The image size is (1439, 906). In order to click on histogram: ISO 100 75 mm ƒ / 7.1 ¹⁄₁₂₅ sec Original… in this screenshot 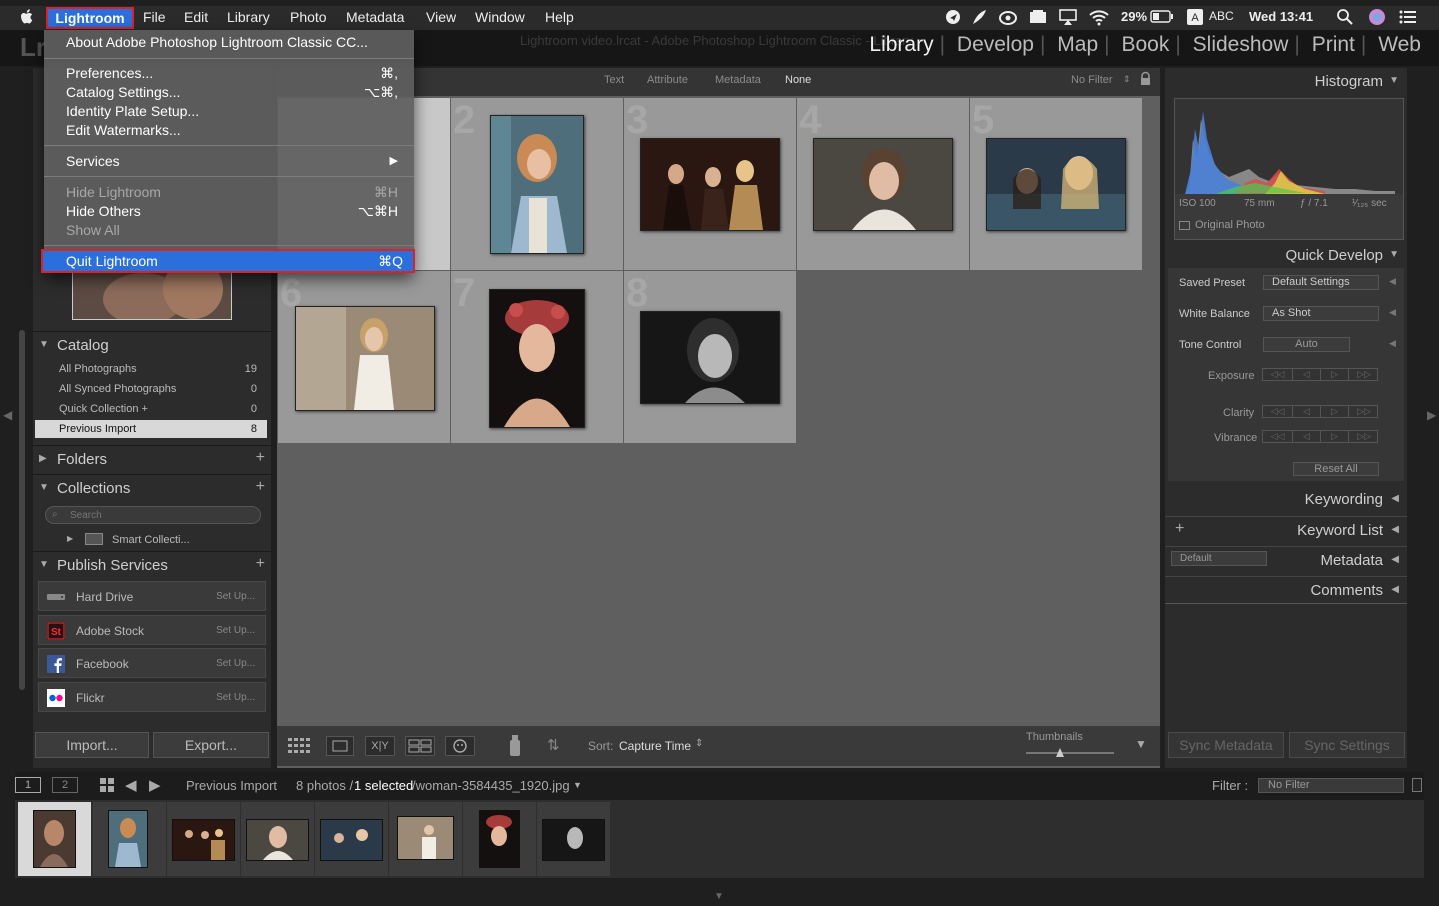, I will do `click(1289, 169)`.